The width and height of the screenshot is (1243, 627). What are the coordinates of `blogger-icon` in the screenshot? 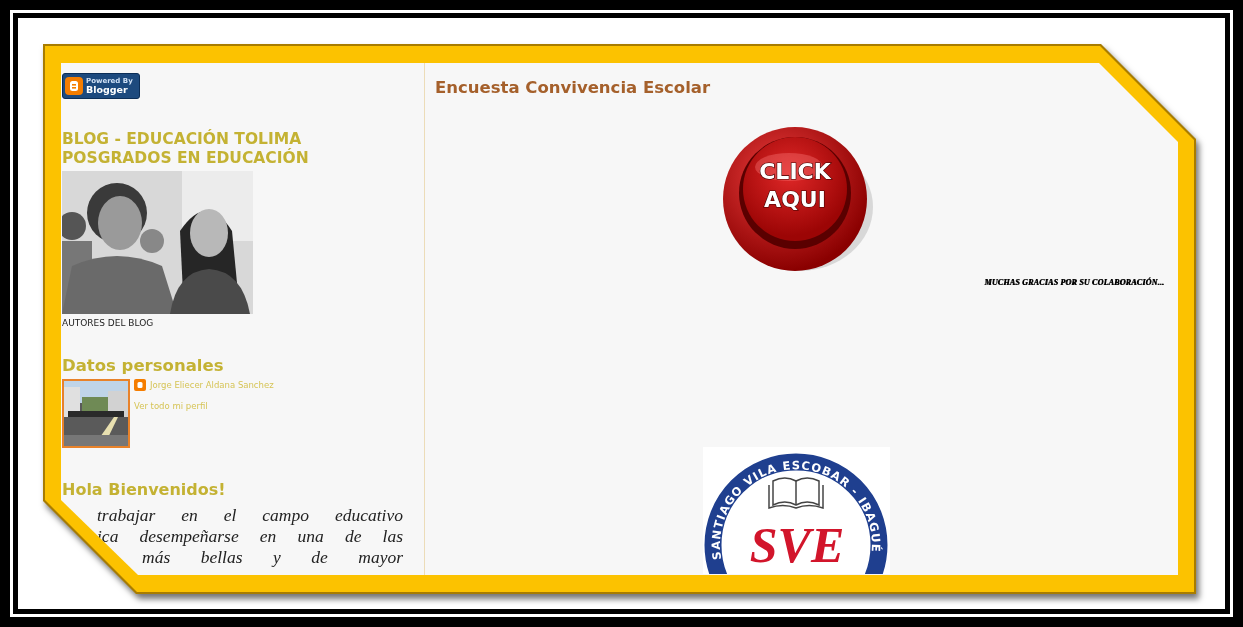 It's located at (140, 385).